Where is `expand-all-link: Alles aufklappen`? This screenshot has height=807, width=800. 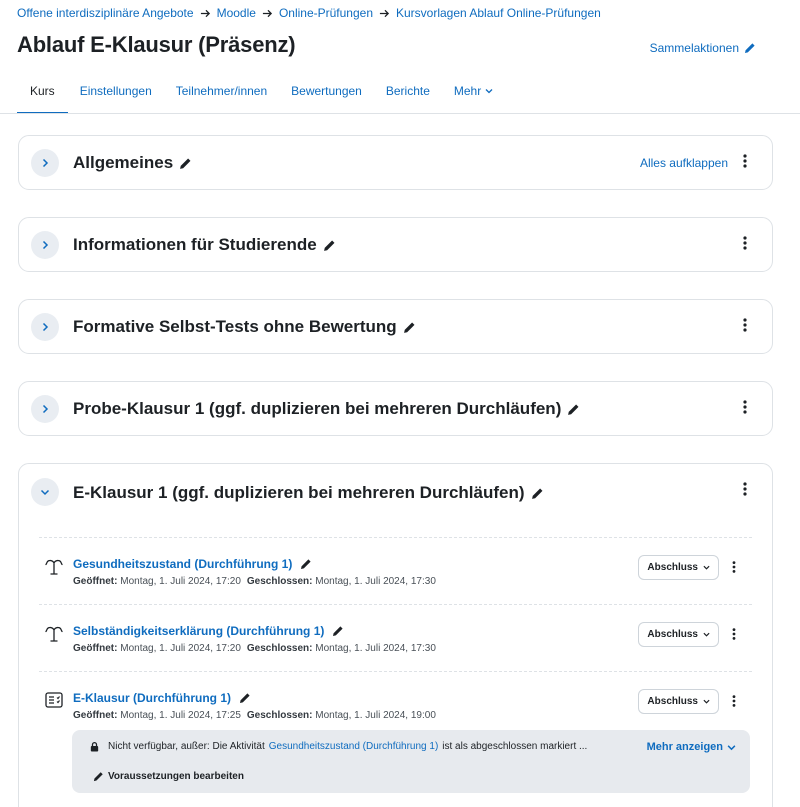 expand-all-link: Alles aufklappen is located at coordinates (684, 163).